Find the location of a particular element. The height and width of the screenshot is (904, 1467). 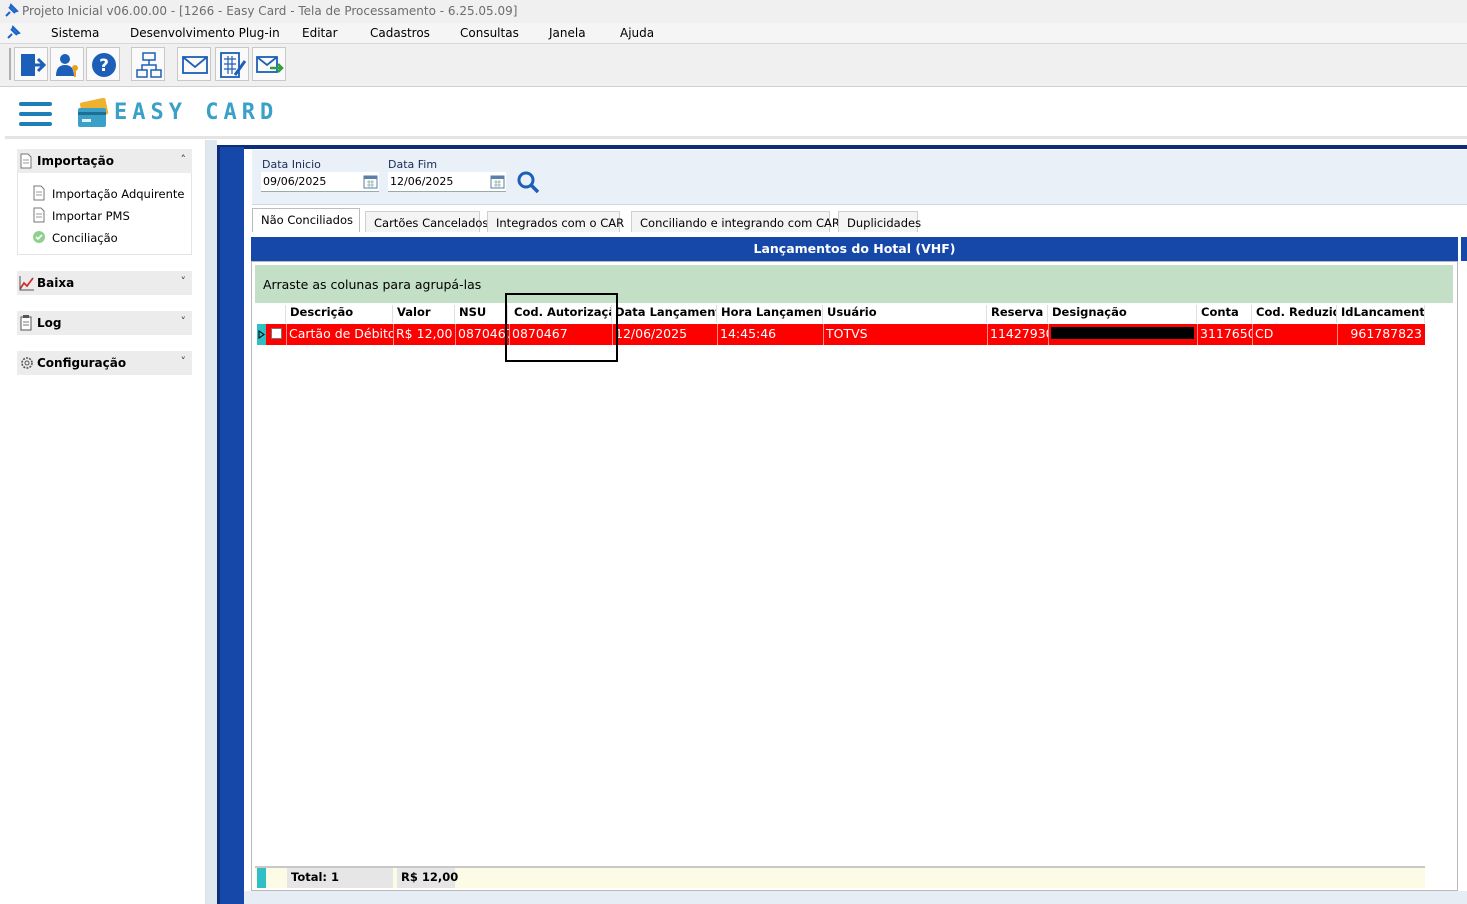

sidebar-group-log: Log ˅ is located at coordinates (104, 323).